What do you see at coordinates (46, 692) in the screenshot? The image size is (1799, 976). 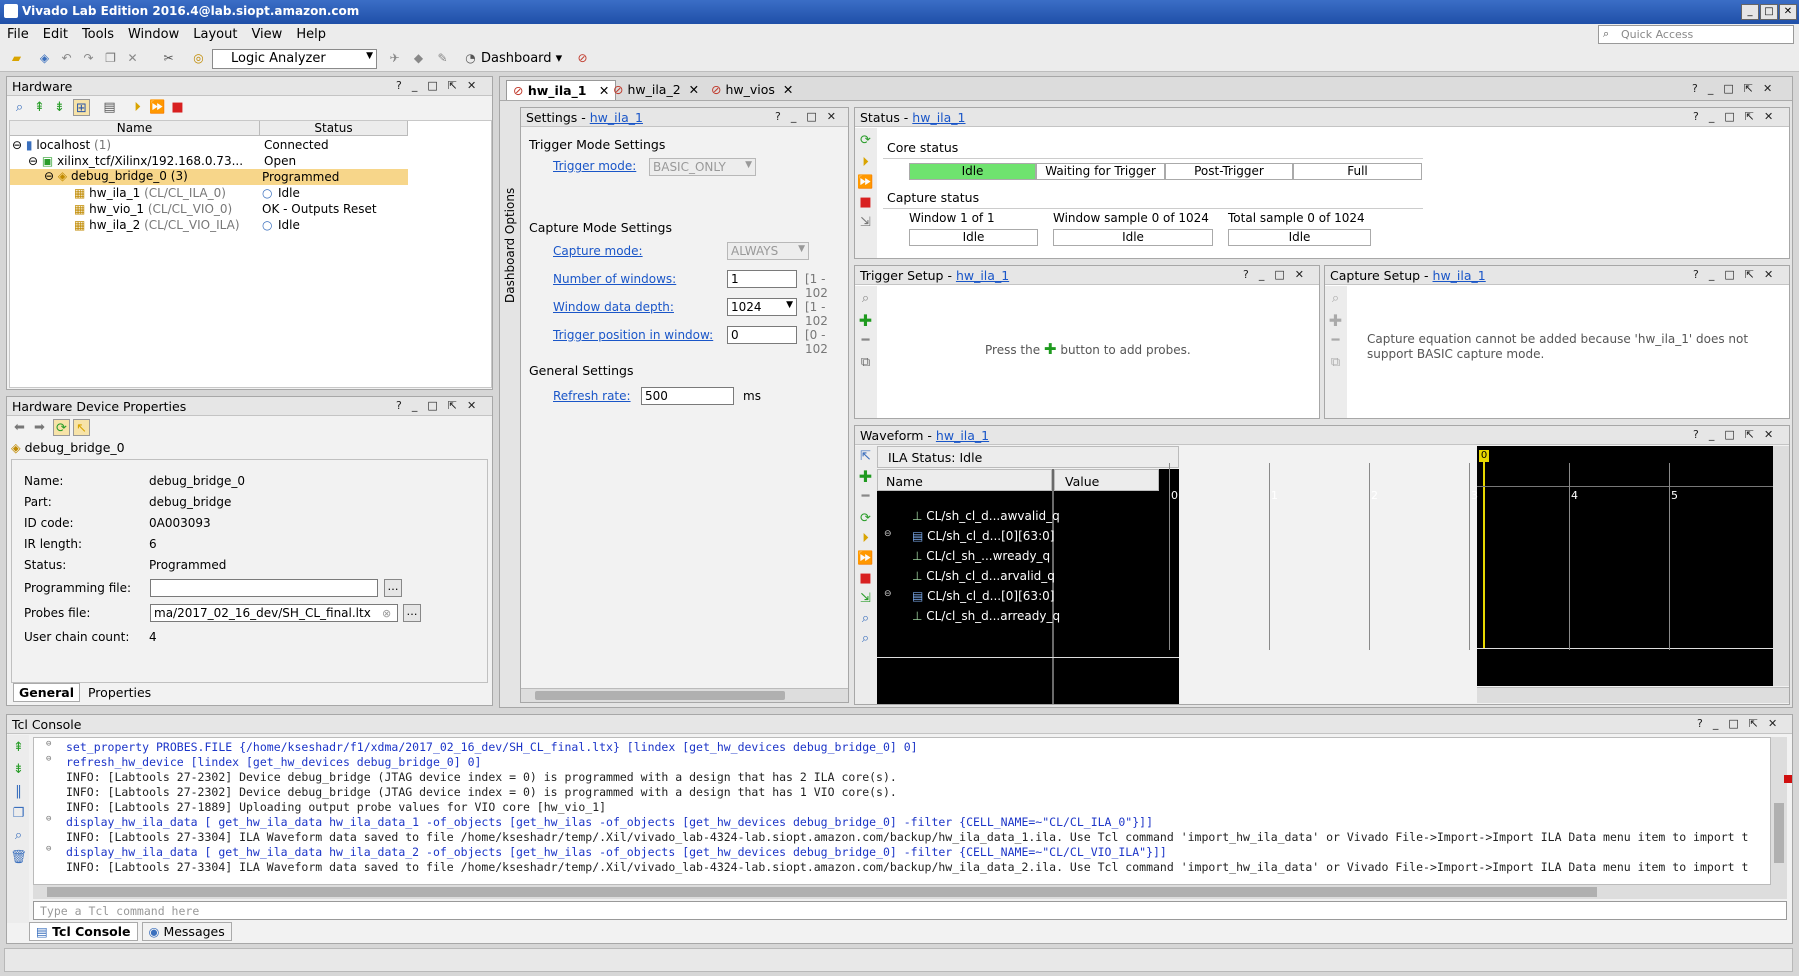 I see `tab-general: General` at bounding box center [46, 692].